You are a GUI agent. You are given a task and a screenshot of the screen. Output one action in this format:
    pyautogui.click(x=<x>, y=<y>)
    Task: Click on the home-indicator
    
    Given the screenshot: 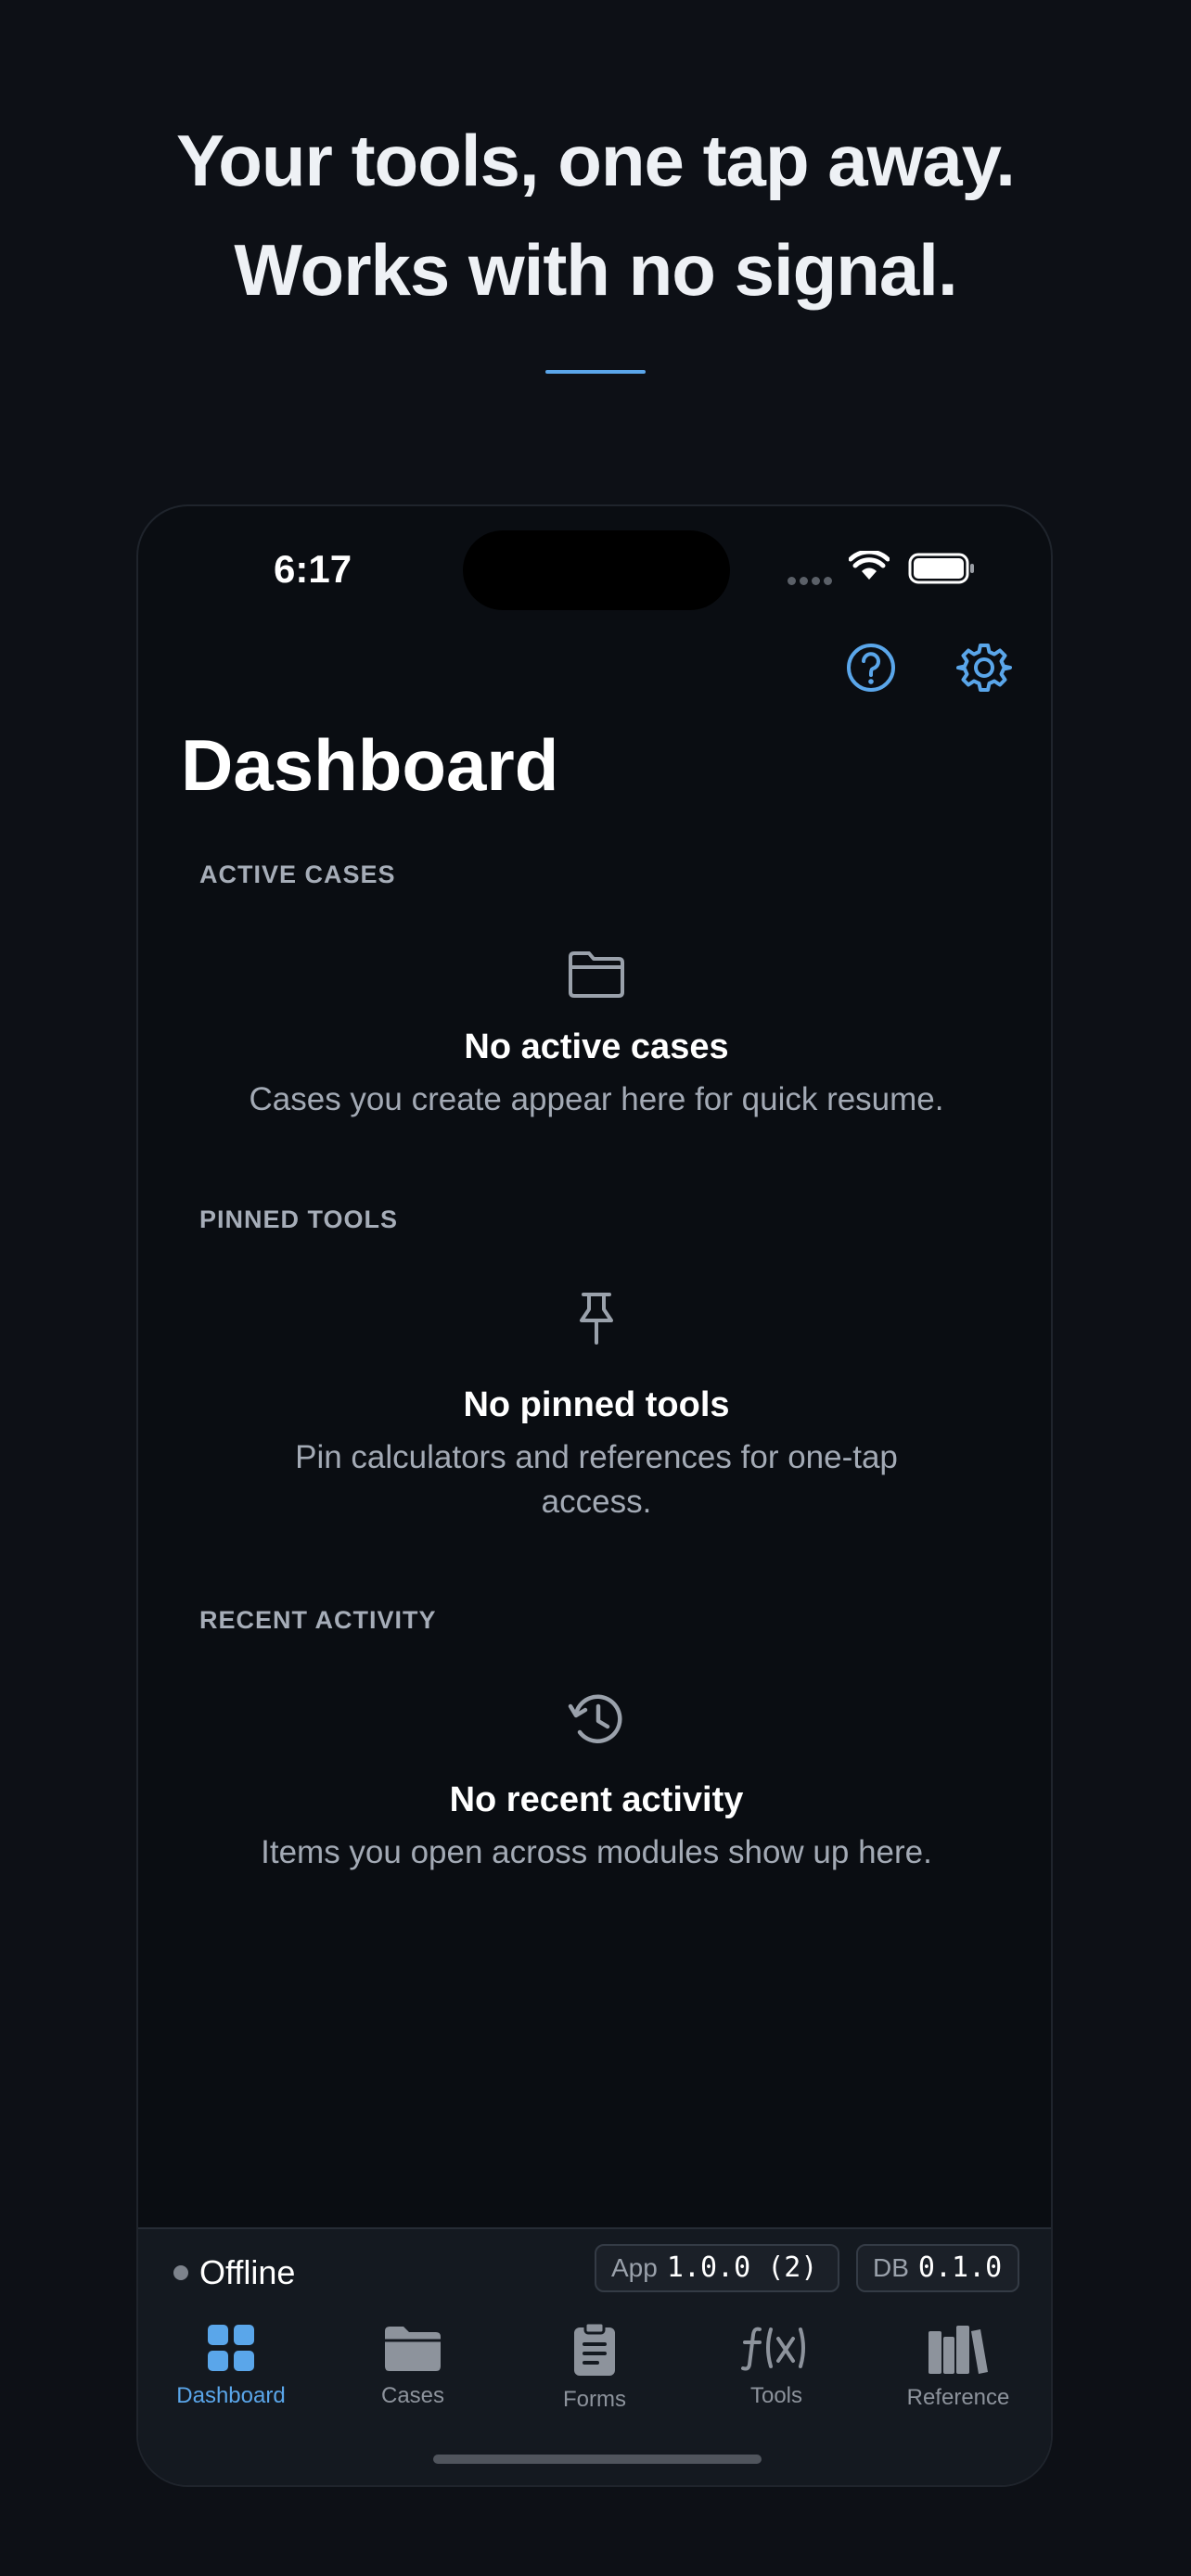 What is the action you would take?
    pyautogui.click(x=597, y=2460)
    